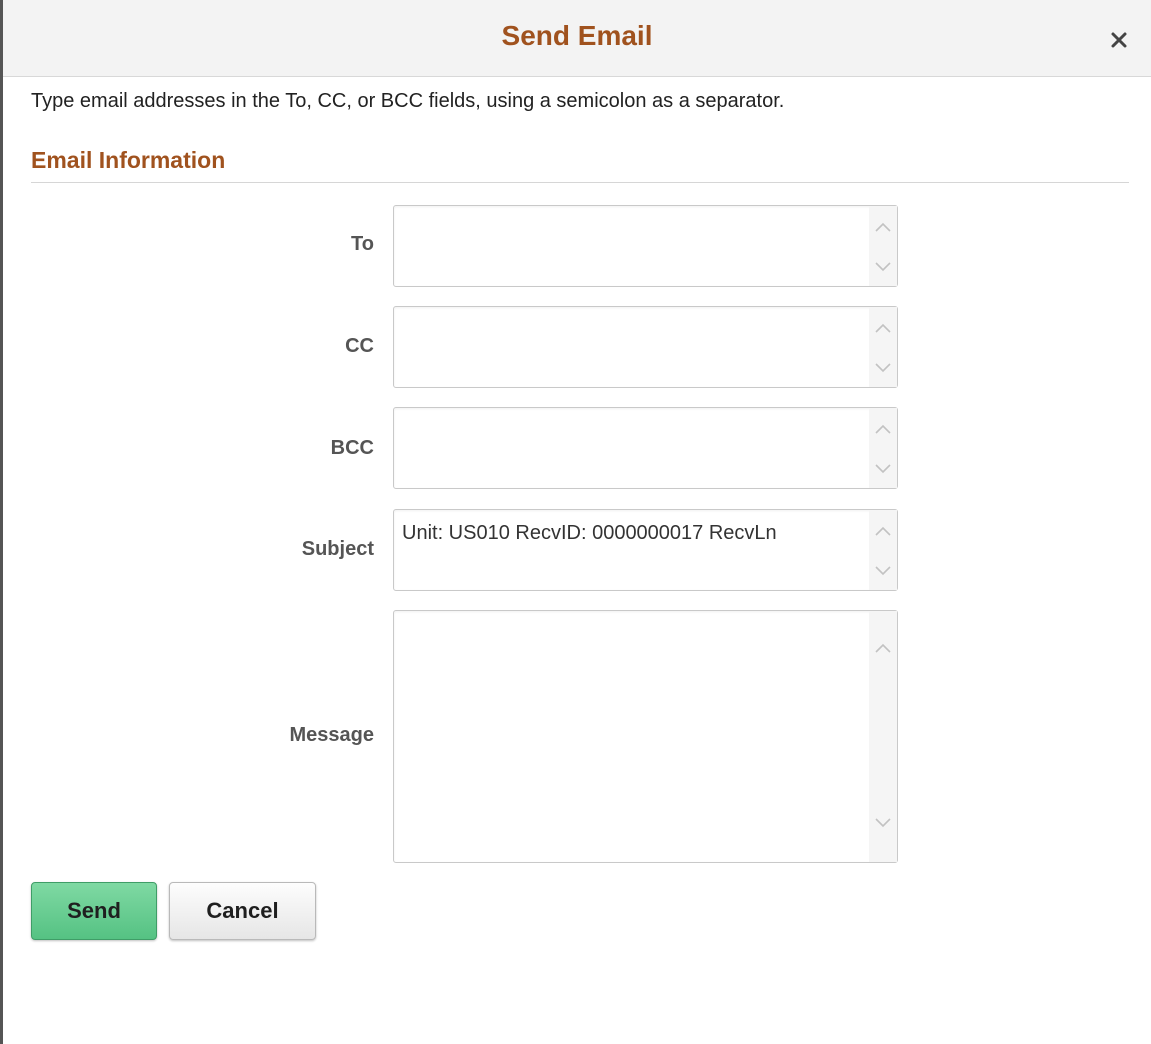 The image size is (1151, 1044). I want to click on subject-scrollbar, so click(883, 550).